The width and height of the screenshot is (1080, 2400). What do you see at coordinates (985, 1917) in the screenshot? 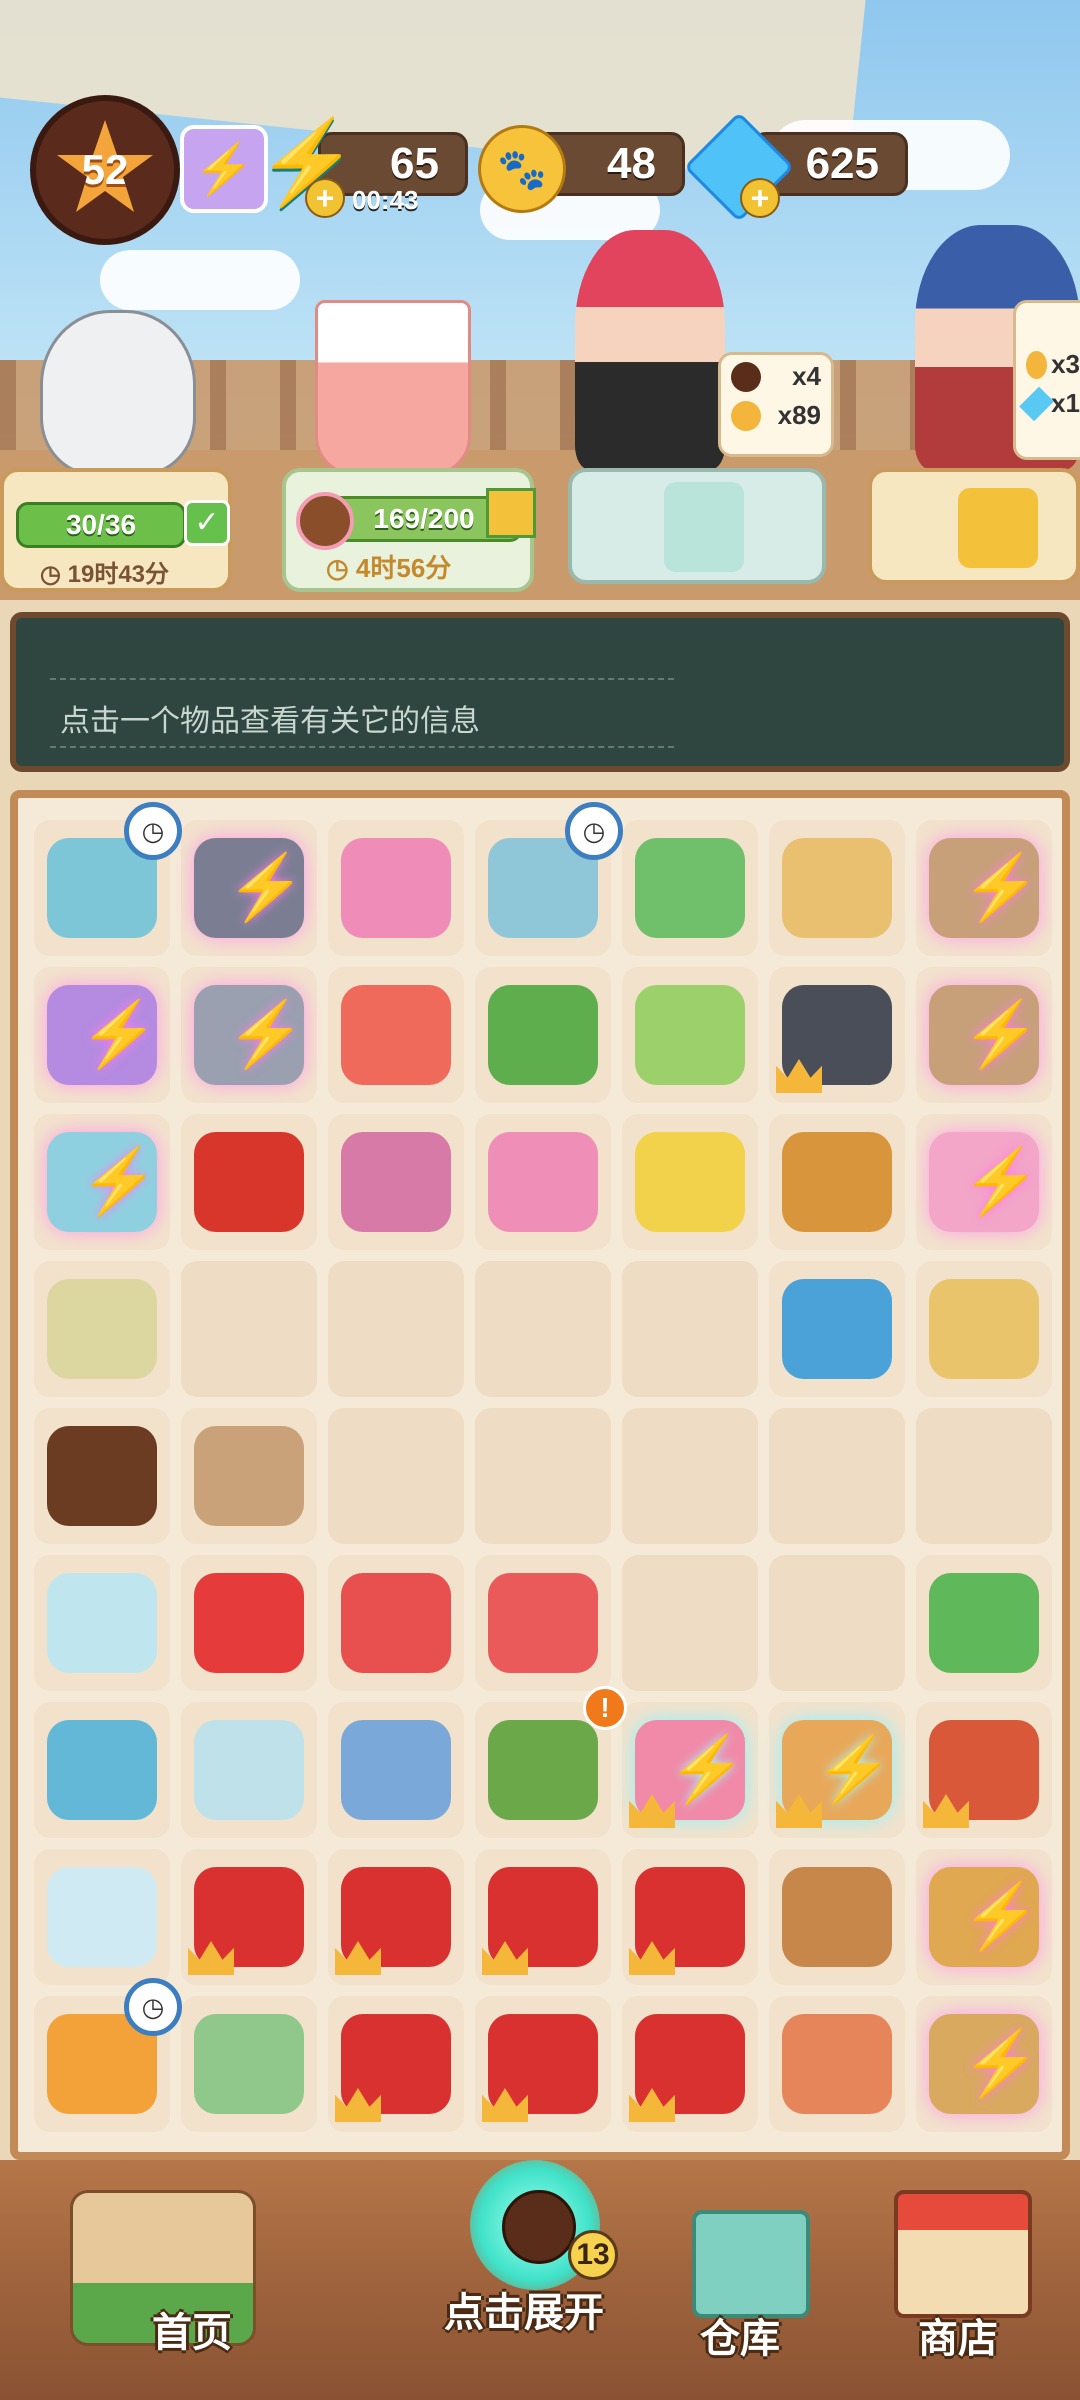
I see `basket-icon: ⚡` at bounding box center [985, 1917].